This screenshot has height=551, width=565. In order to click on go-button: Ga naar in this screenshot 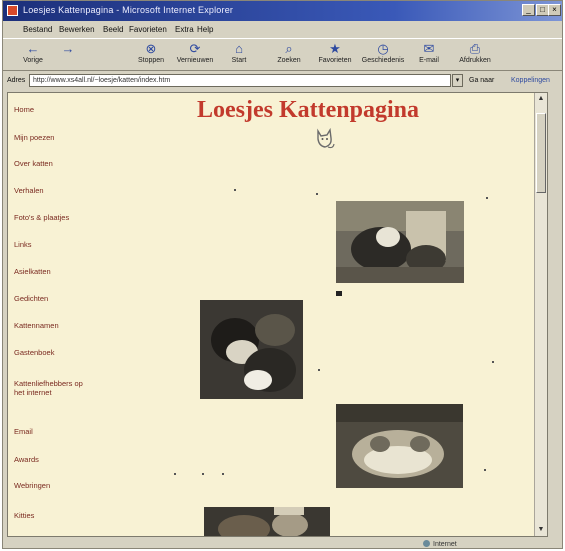, I will do `click(481, 80)`.